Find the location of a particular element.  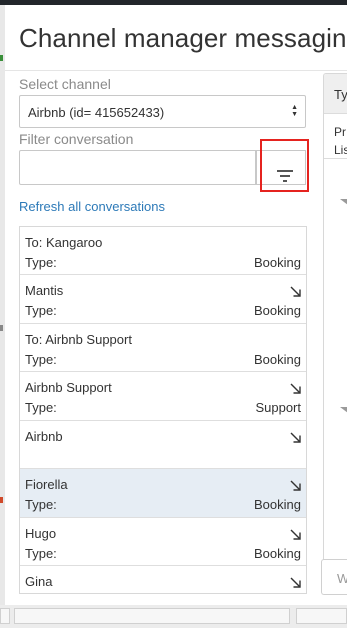

detail-divider is located at coordinates (335, 158).